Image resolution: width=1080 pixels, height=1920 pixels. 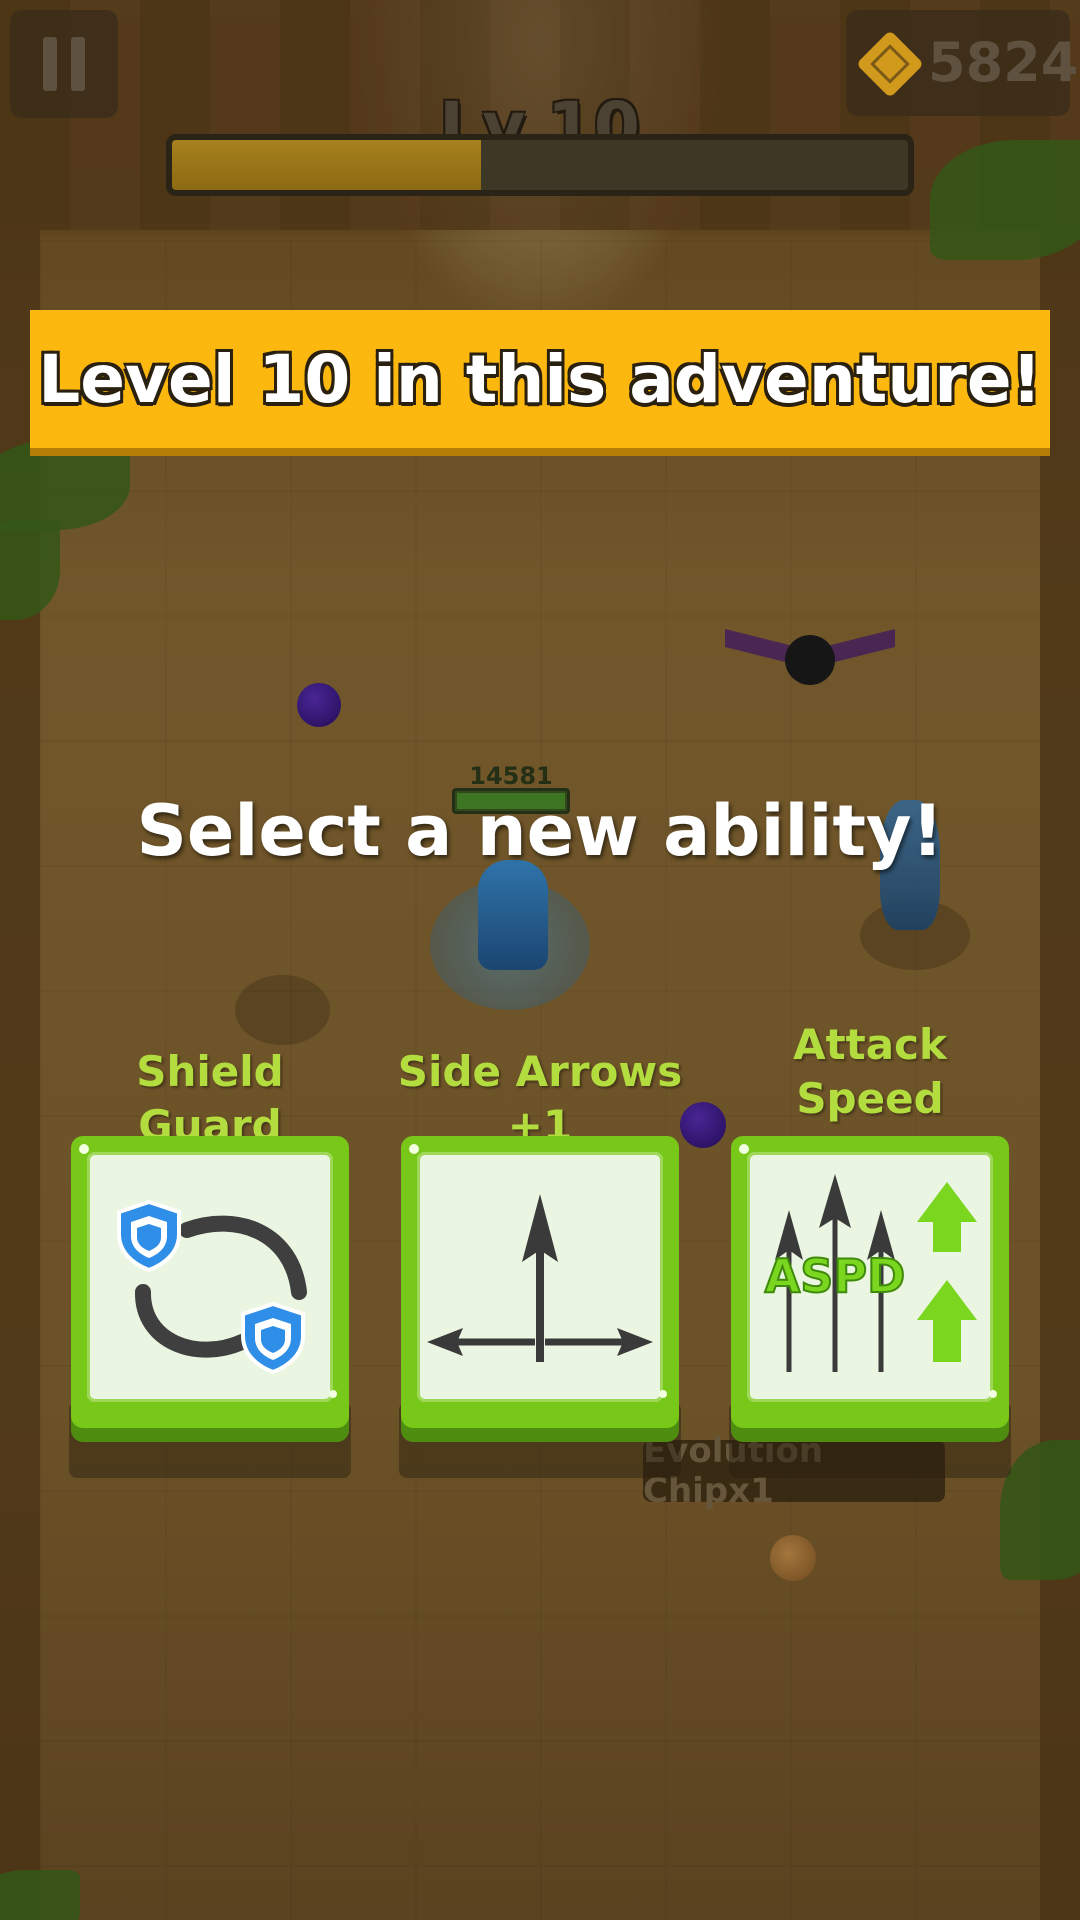 What do you see at coordinates (1003, 62) in the screenshot?
I see `gem-count: 5824` at bounding box center [1003, 62].